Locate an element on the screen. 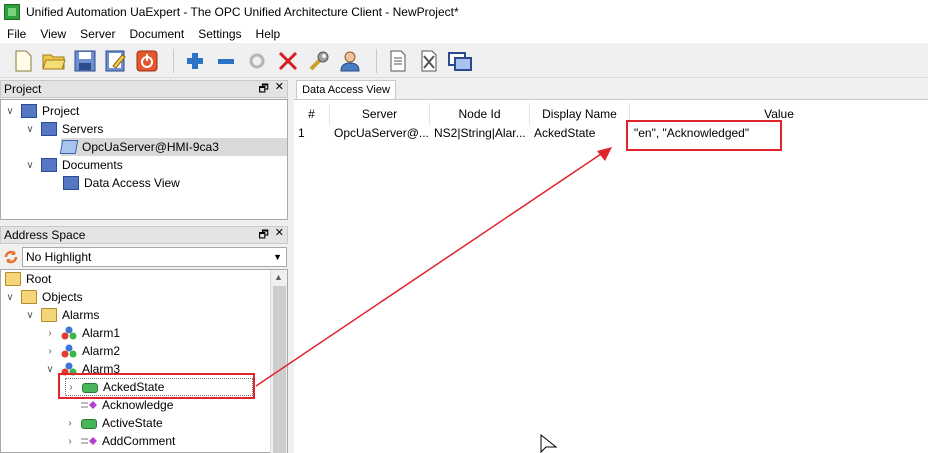 The width and height of the screenshot is (928, 453). settings-button is located at coordinates (319, 61).